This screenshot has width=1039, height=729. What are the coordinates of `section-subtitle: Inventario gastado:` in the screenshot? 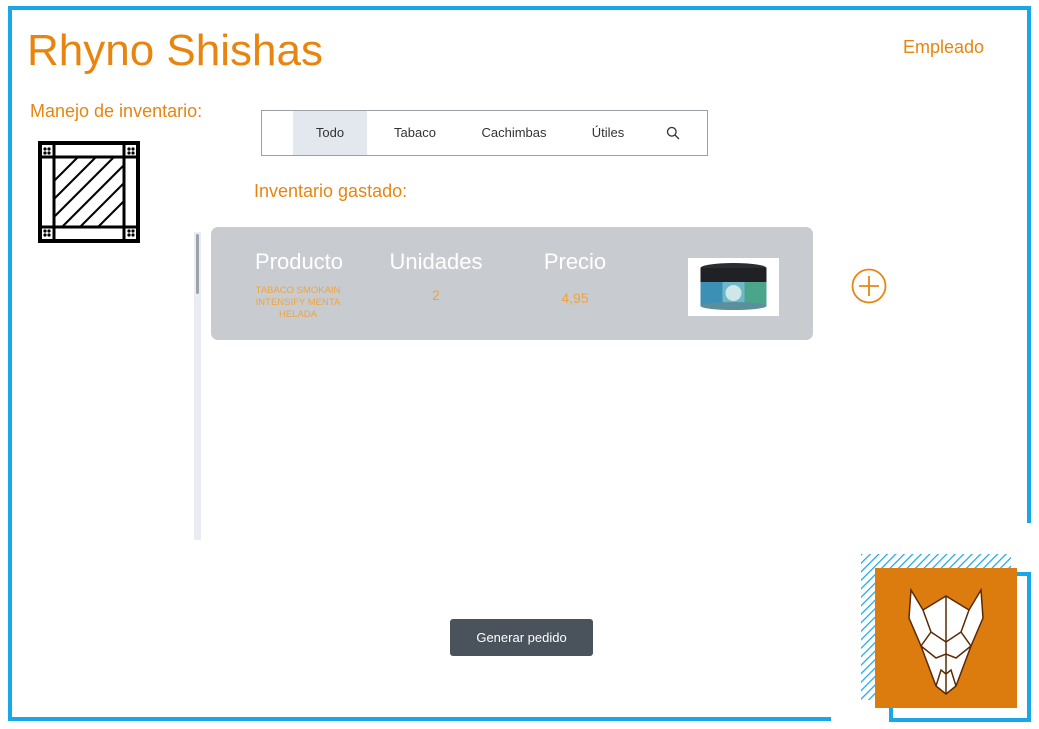 It's located at (331, 191).